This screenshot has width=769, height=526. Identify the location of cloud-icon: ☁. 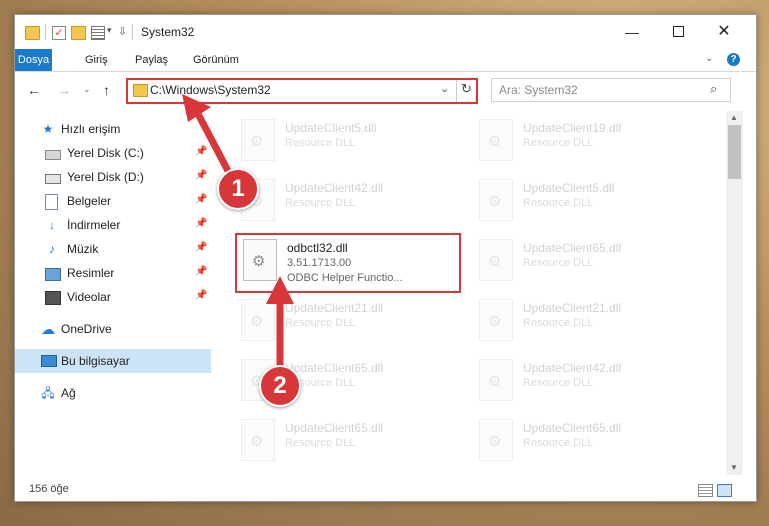
(48, 329).